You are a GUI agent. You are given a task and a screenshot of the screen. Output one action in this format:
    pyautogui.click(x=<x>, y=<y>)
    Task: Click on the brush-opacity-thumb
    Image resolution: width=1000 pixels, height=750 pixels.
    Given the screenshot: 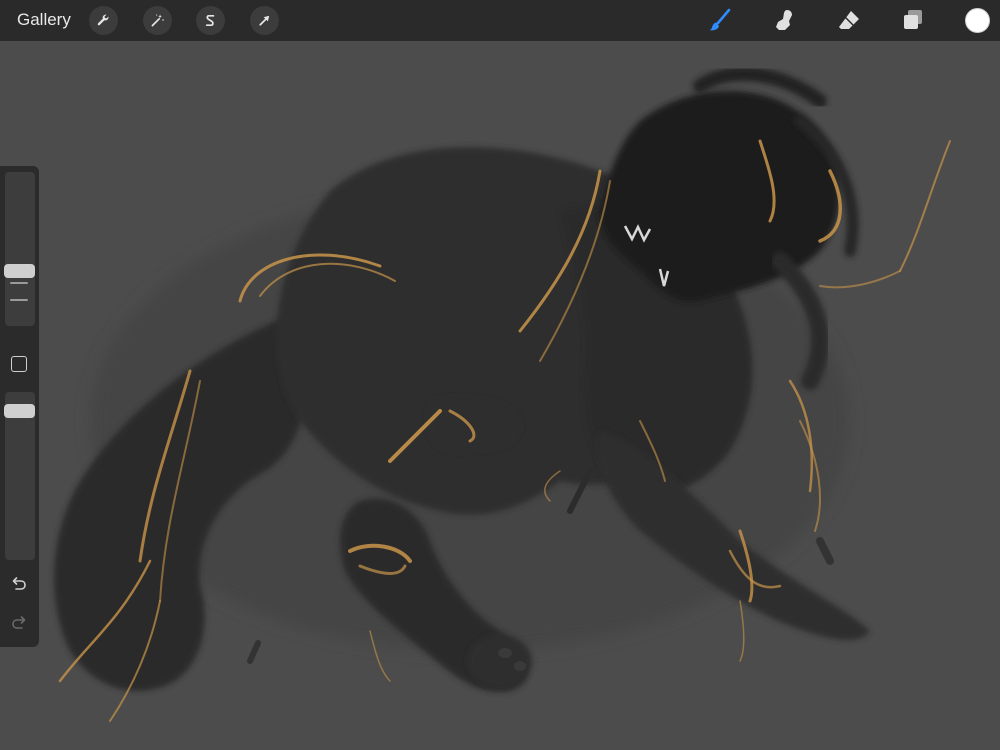 What is the action you would take?
    pyautogui.click(x=19, y=411)
    